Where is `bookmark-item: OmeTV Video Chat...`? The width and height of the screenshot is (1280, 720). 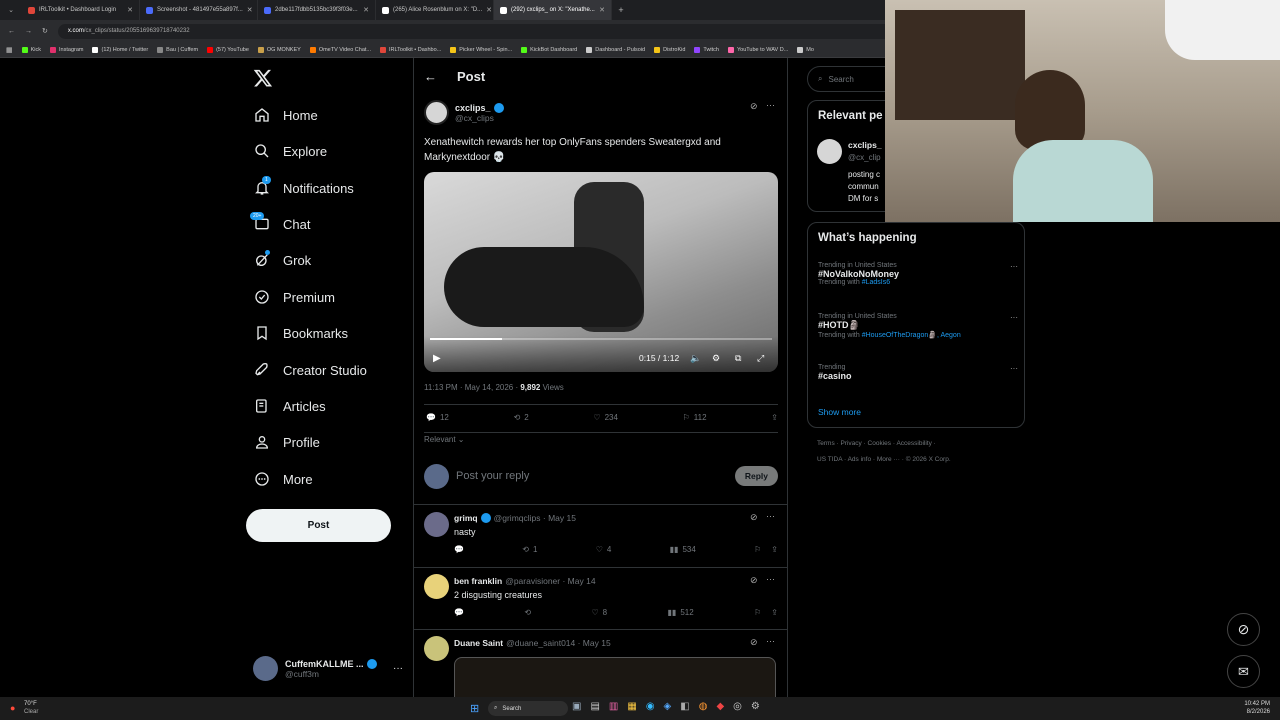
bookmark-item: OmeTV Video Chat... is located at coordinates (340, 49).